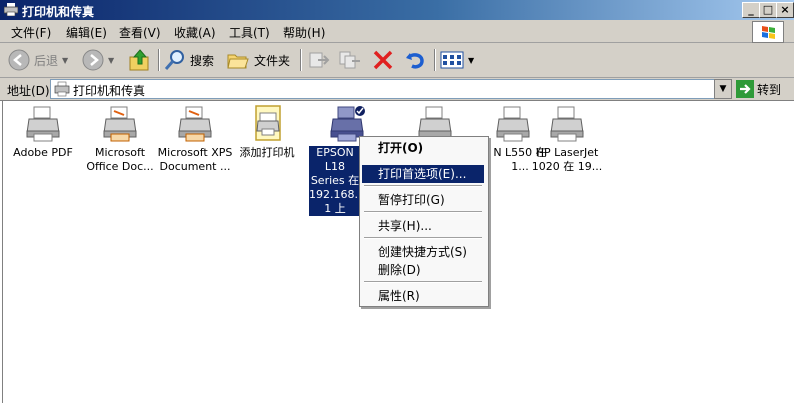 The height and width of the screenshot is (403, 794). I want to click on undo-icon, so click(415, 61).